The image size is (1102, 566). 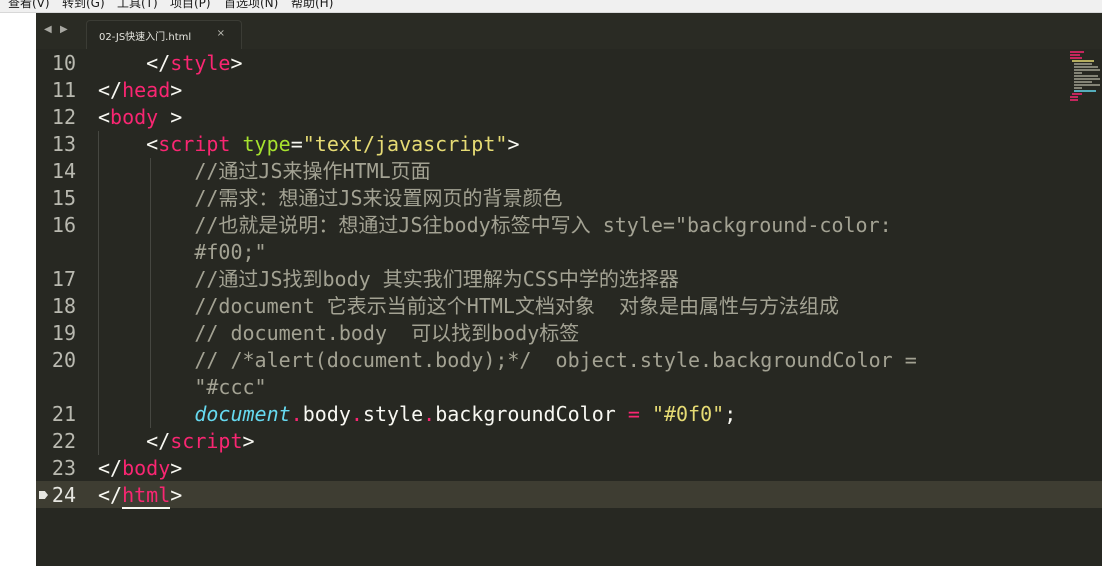 What do you see at coordinates (63, 279) in the screenshot?
I see `line-number: 17` at bounding box center [63, 279].